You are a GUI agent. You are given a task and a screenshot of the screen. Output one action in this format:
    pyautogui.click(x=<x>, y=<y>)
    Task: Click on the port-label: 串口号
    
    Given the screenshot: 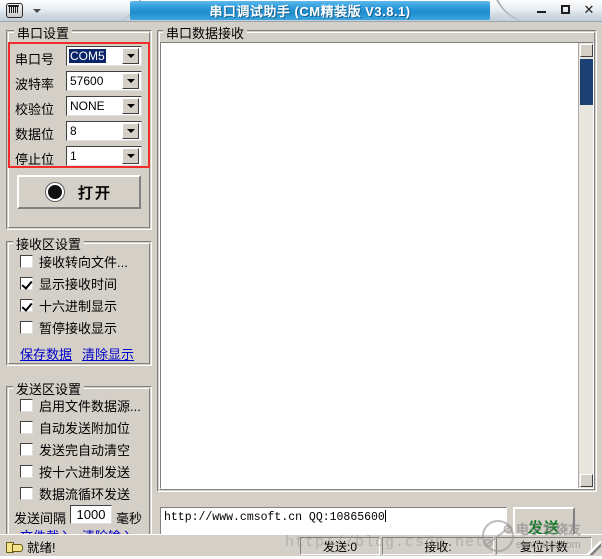 What is the action you would take?
    pyautogui.click(x=35, y=59)
    